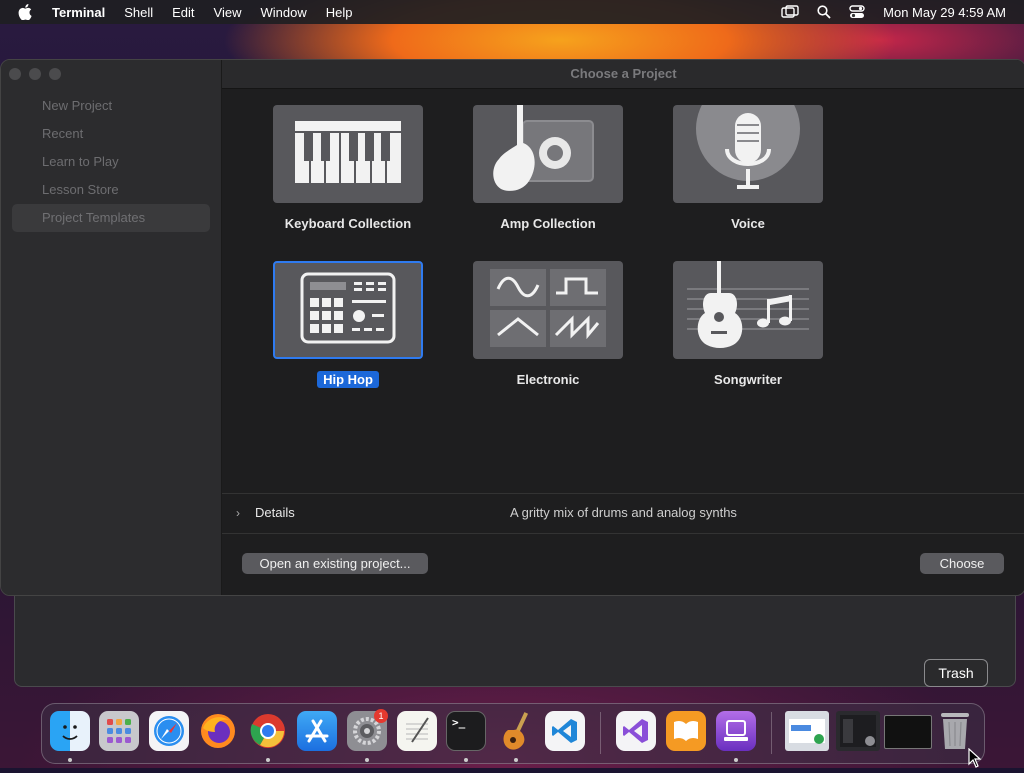 This screenshot has height=773, width=1024. I want to click on sidebar-item-recent: Recent, so click(111, 134).